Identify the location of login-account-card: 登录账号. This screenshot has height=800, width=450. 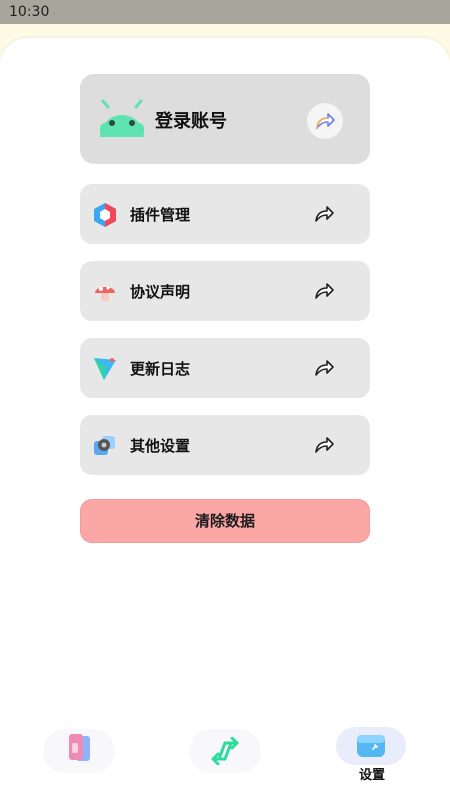
(225, 119).